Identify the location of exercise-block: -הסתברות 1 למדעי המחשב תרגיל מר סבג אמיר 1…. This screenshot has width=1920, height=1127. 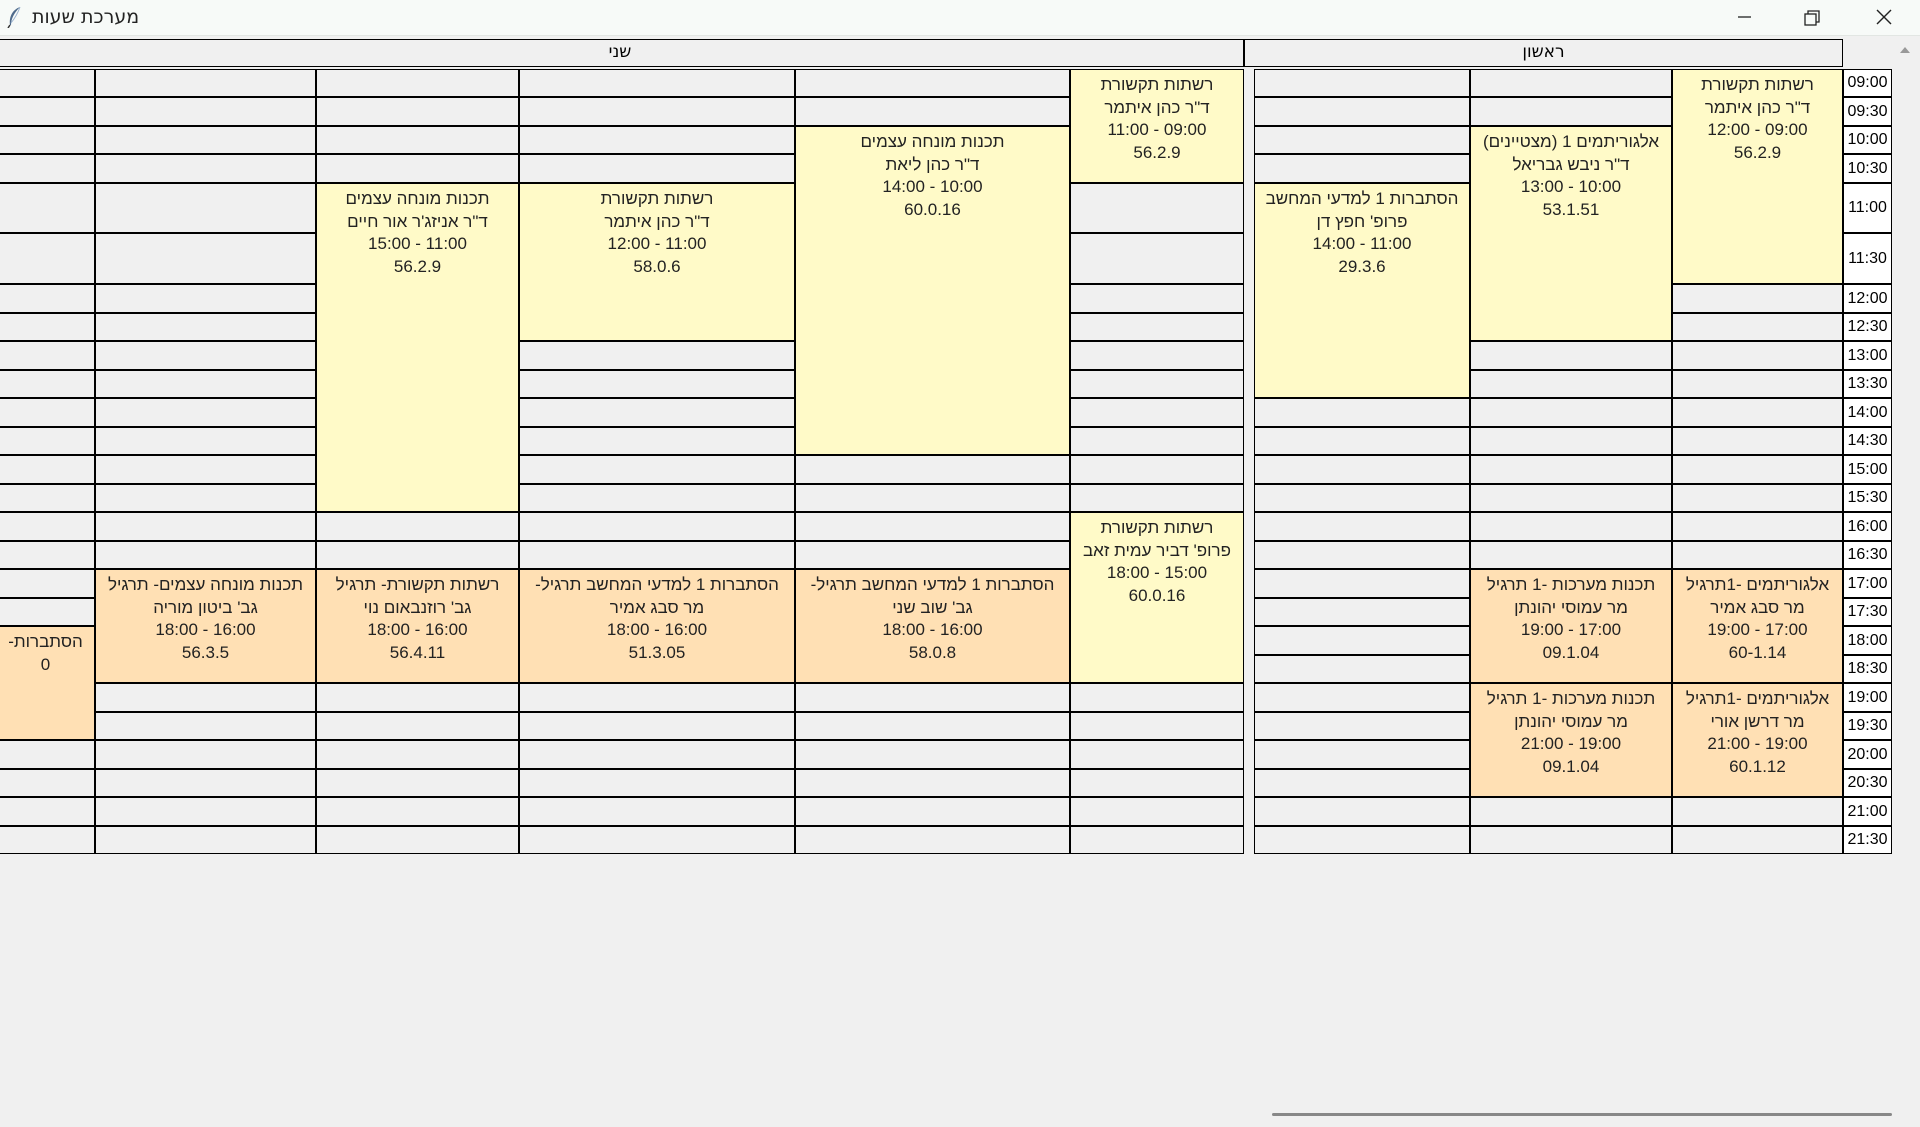
(657, 626).